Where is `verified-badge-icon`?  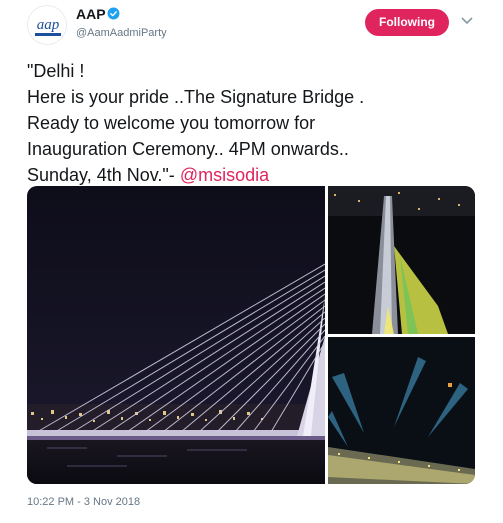
verified-badge-icon is located at coordinates (113, 13).